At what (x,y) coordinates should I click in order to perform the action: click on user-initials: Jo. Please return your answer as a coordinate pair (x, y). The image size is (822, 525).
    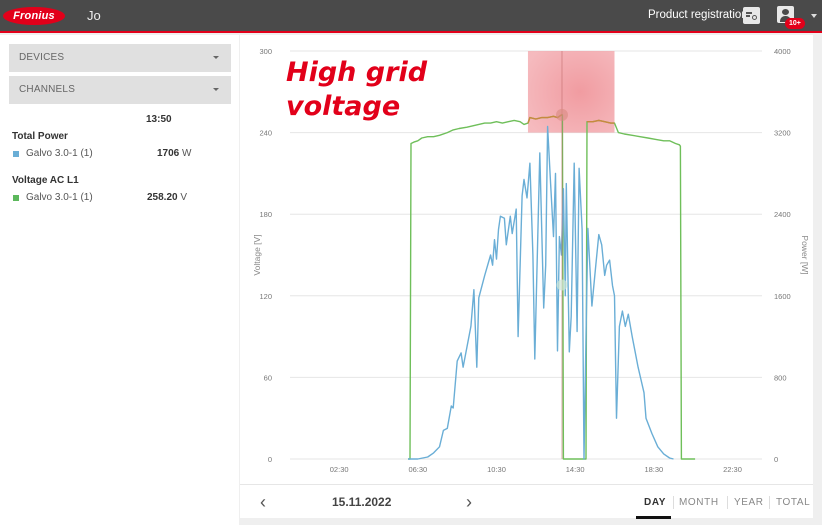
    Looking at the image, I should click on (94, 15).